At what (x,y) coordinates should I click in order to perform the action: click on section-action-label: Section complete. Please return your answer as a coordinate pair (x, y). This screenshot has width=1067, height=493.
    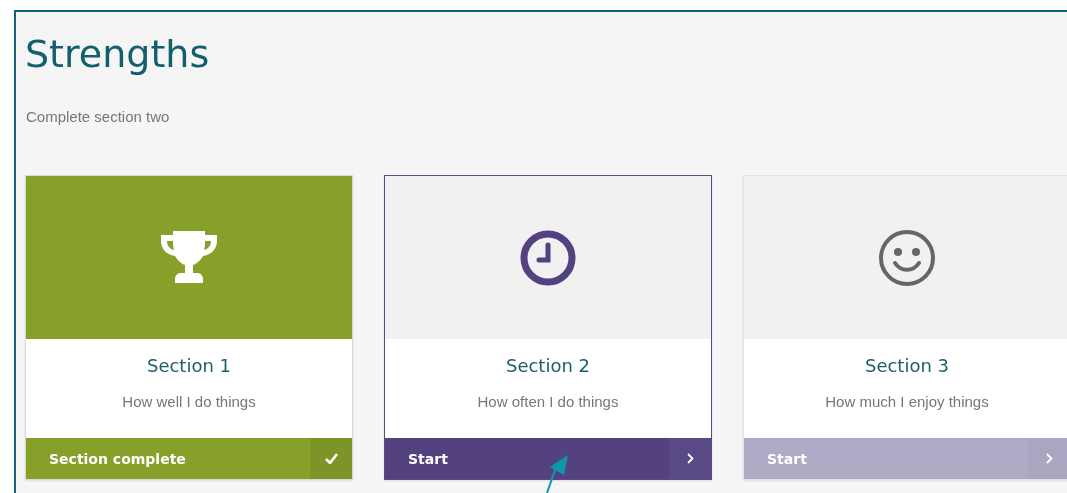
    Looking at the image, I should click on (117, 459).